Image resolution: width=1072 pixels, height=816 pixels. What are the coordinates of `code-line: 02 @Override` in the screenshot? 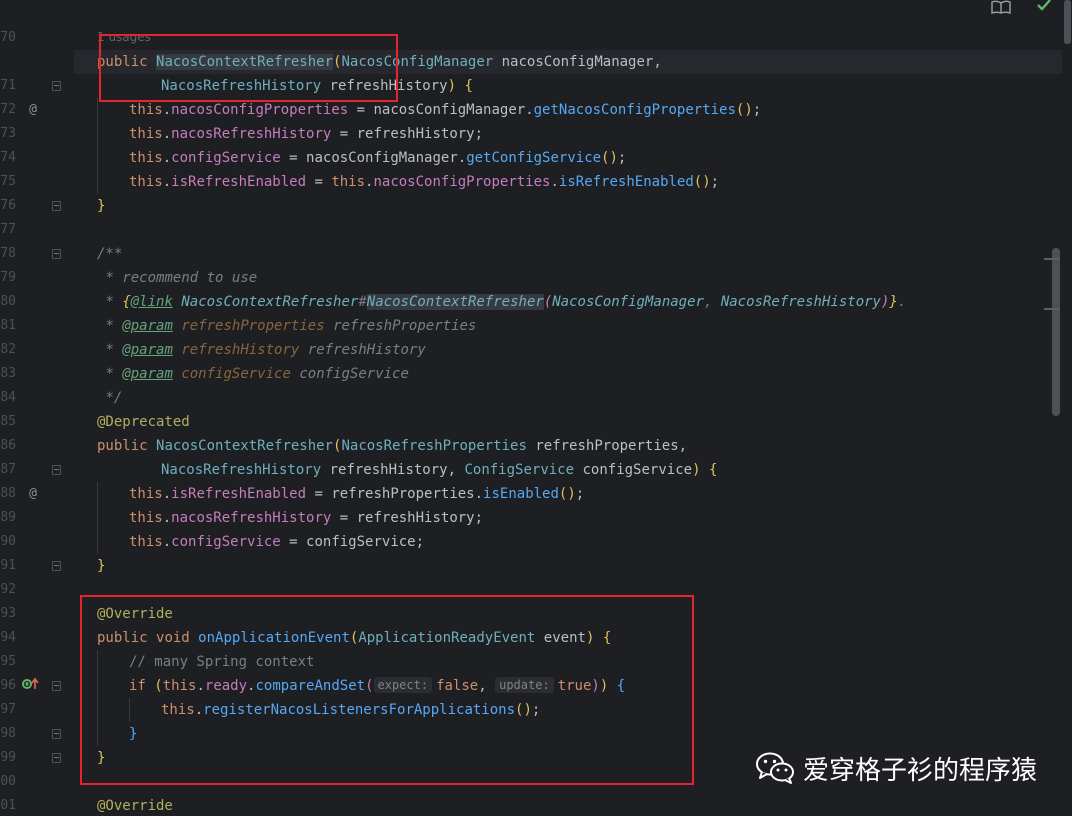 It's located at (536, 805).